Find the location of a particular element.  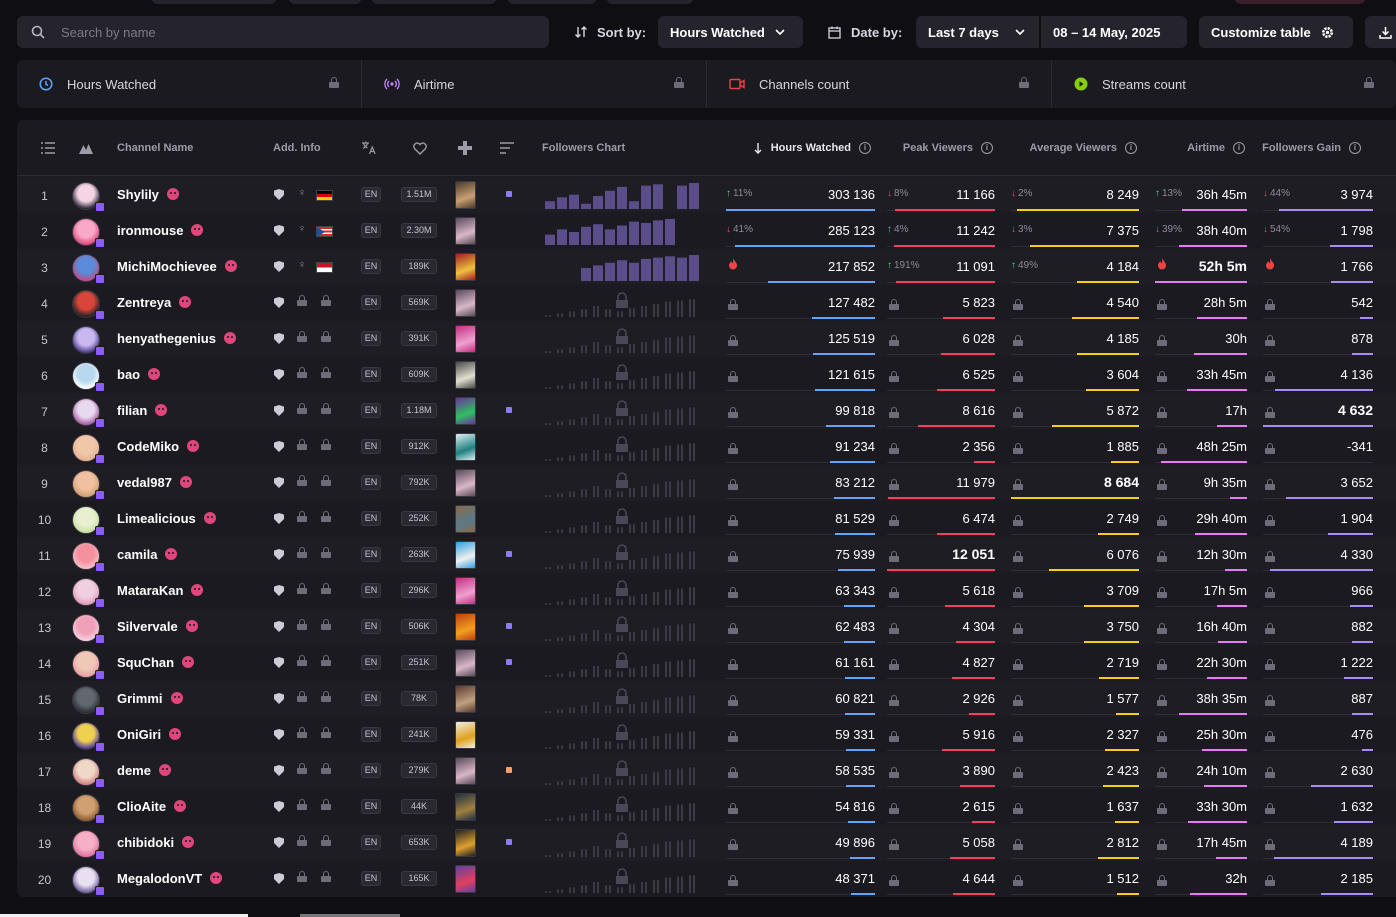

rank-icon is located at coordinates (86, 148).